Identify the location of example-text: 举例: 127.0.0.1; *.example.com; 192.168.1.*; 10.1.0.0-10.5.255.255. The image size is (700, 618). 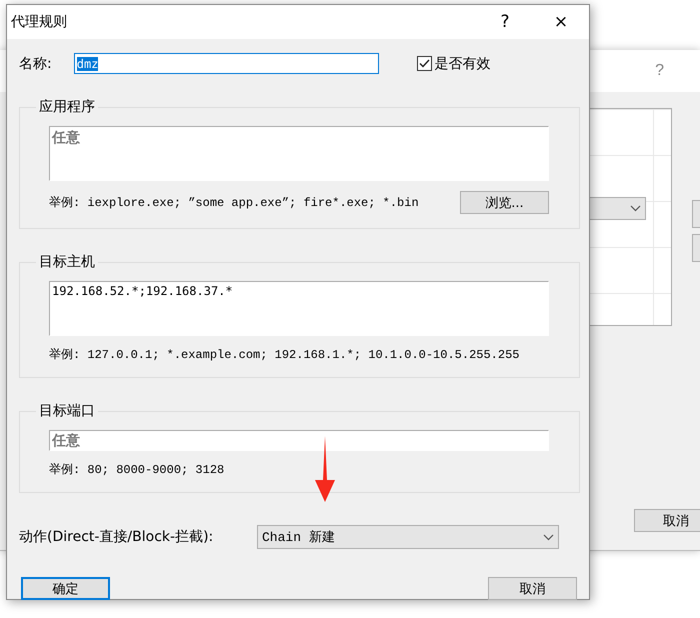
(284, 355).